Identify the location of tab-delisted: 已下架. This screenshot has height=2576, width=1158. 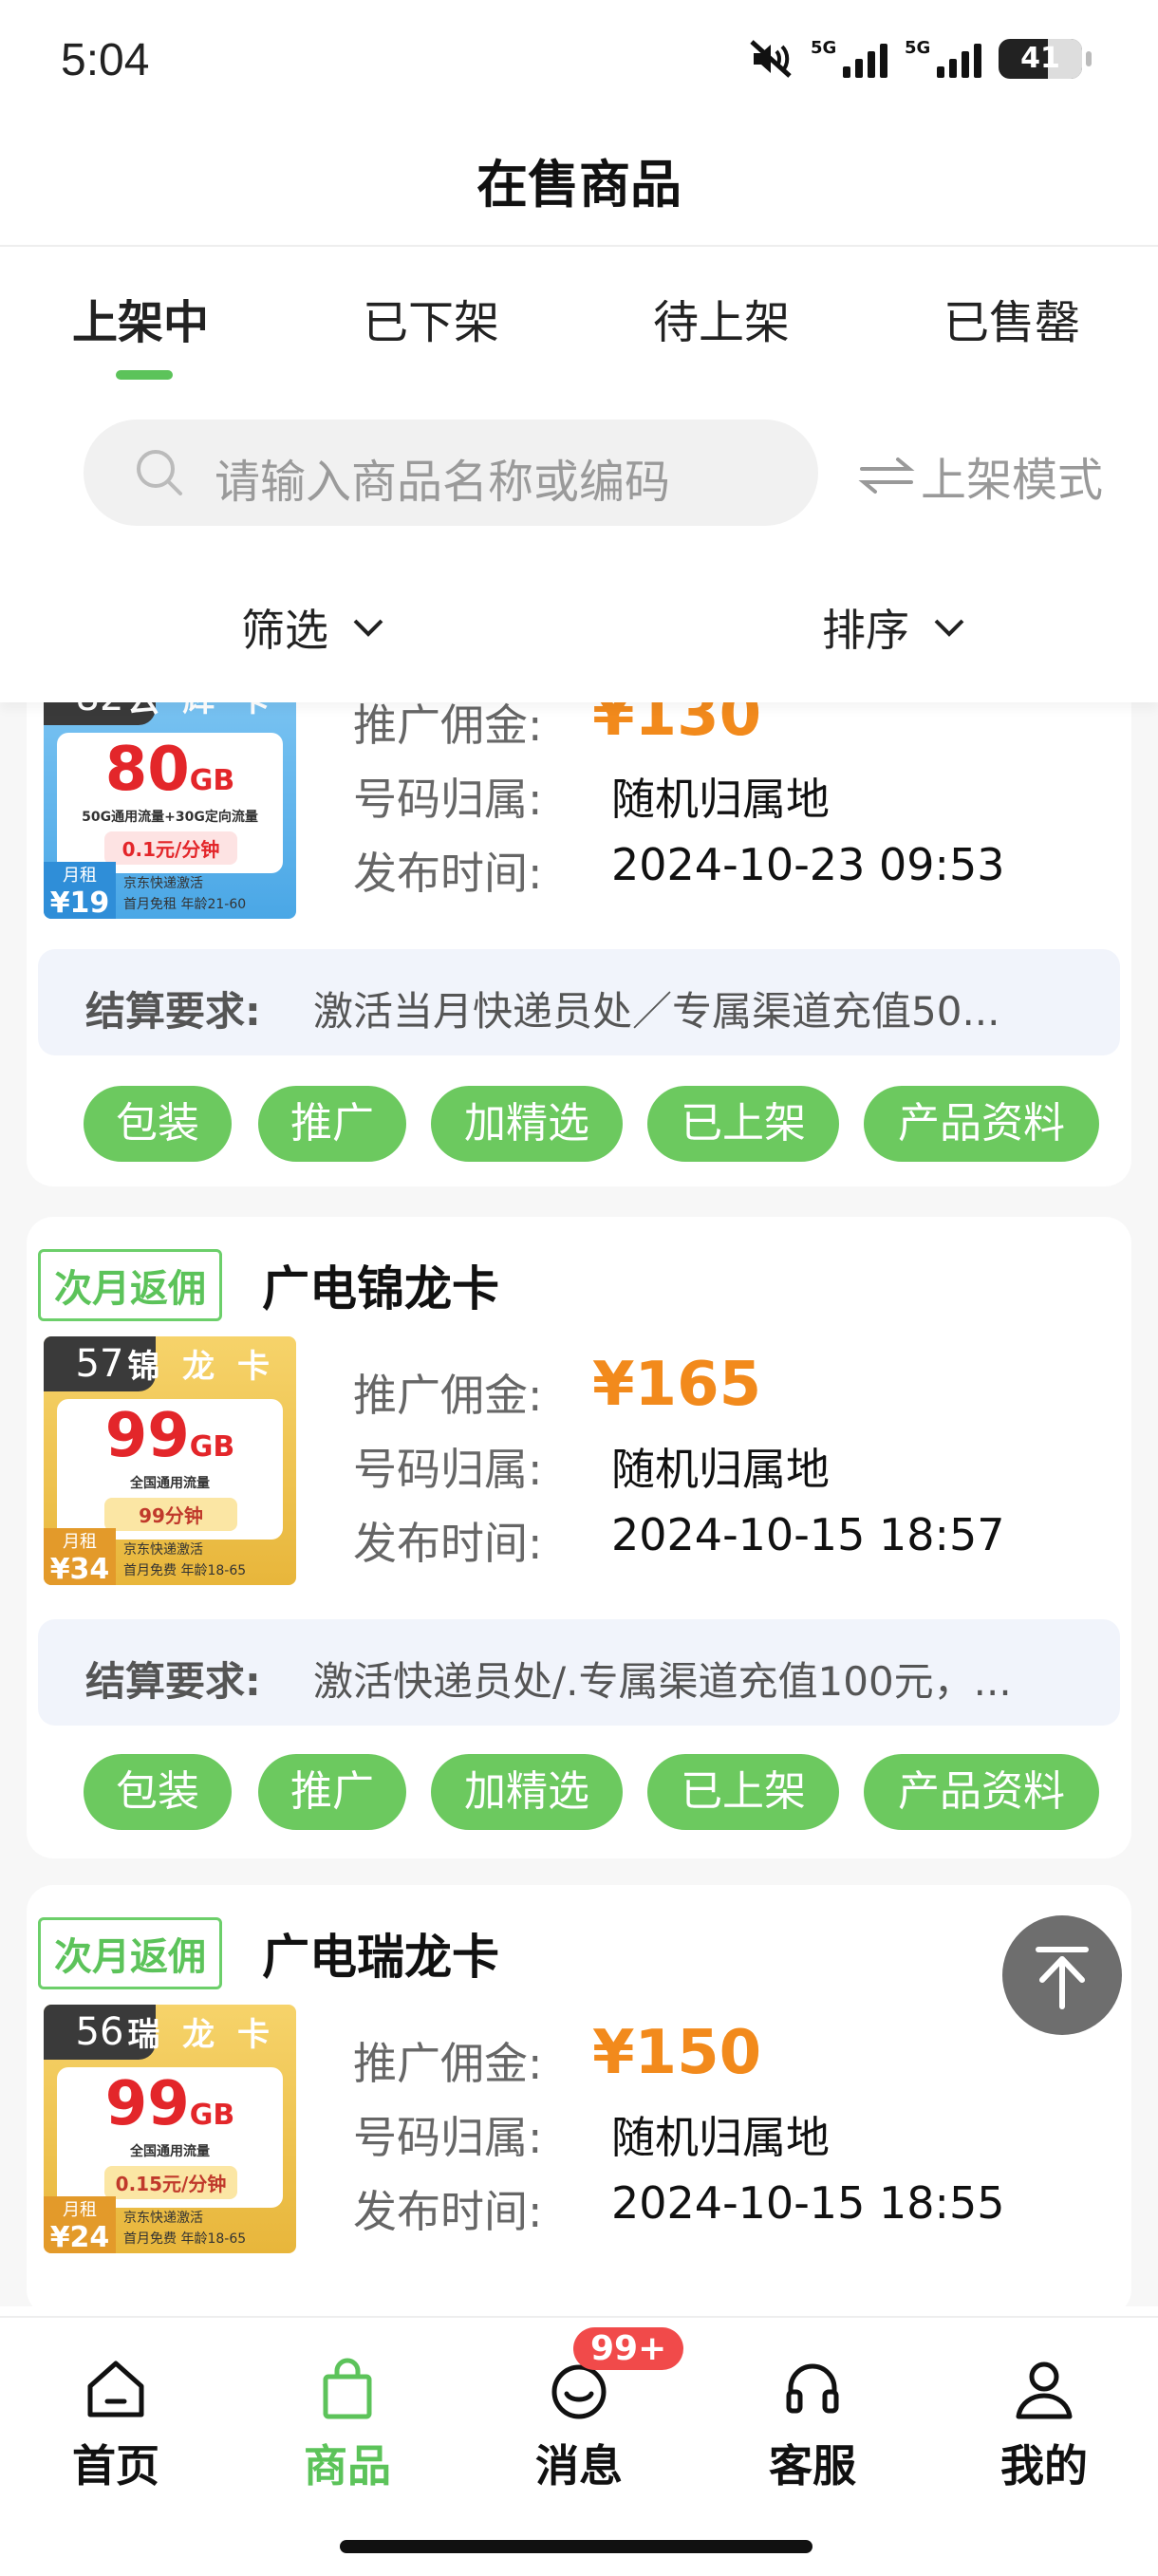
(431, 318).